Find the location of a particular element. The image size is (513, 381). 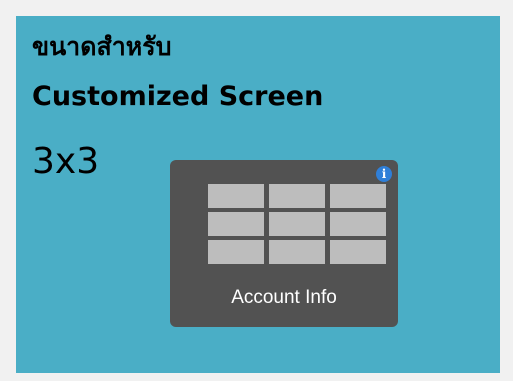

widget-label: Account Info is located at coordinates (284, 297).